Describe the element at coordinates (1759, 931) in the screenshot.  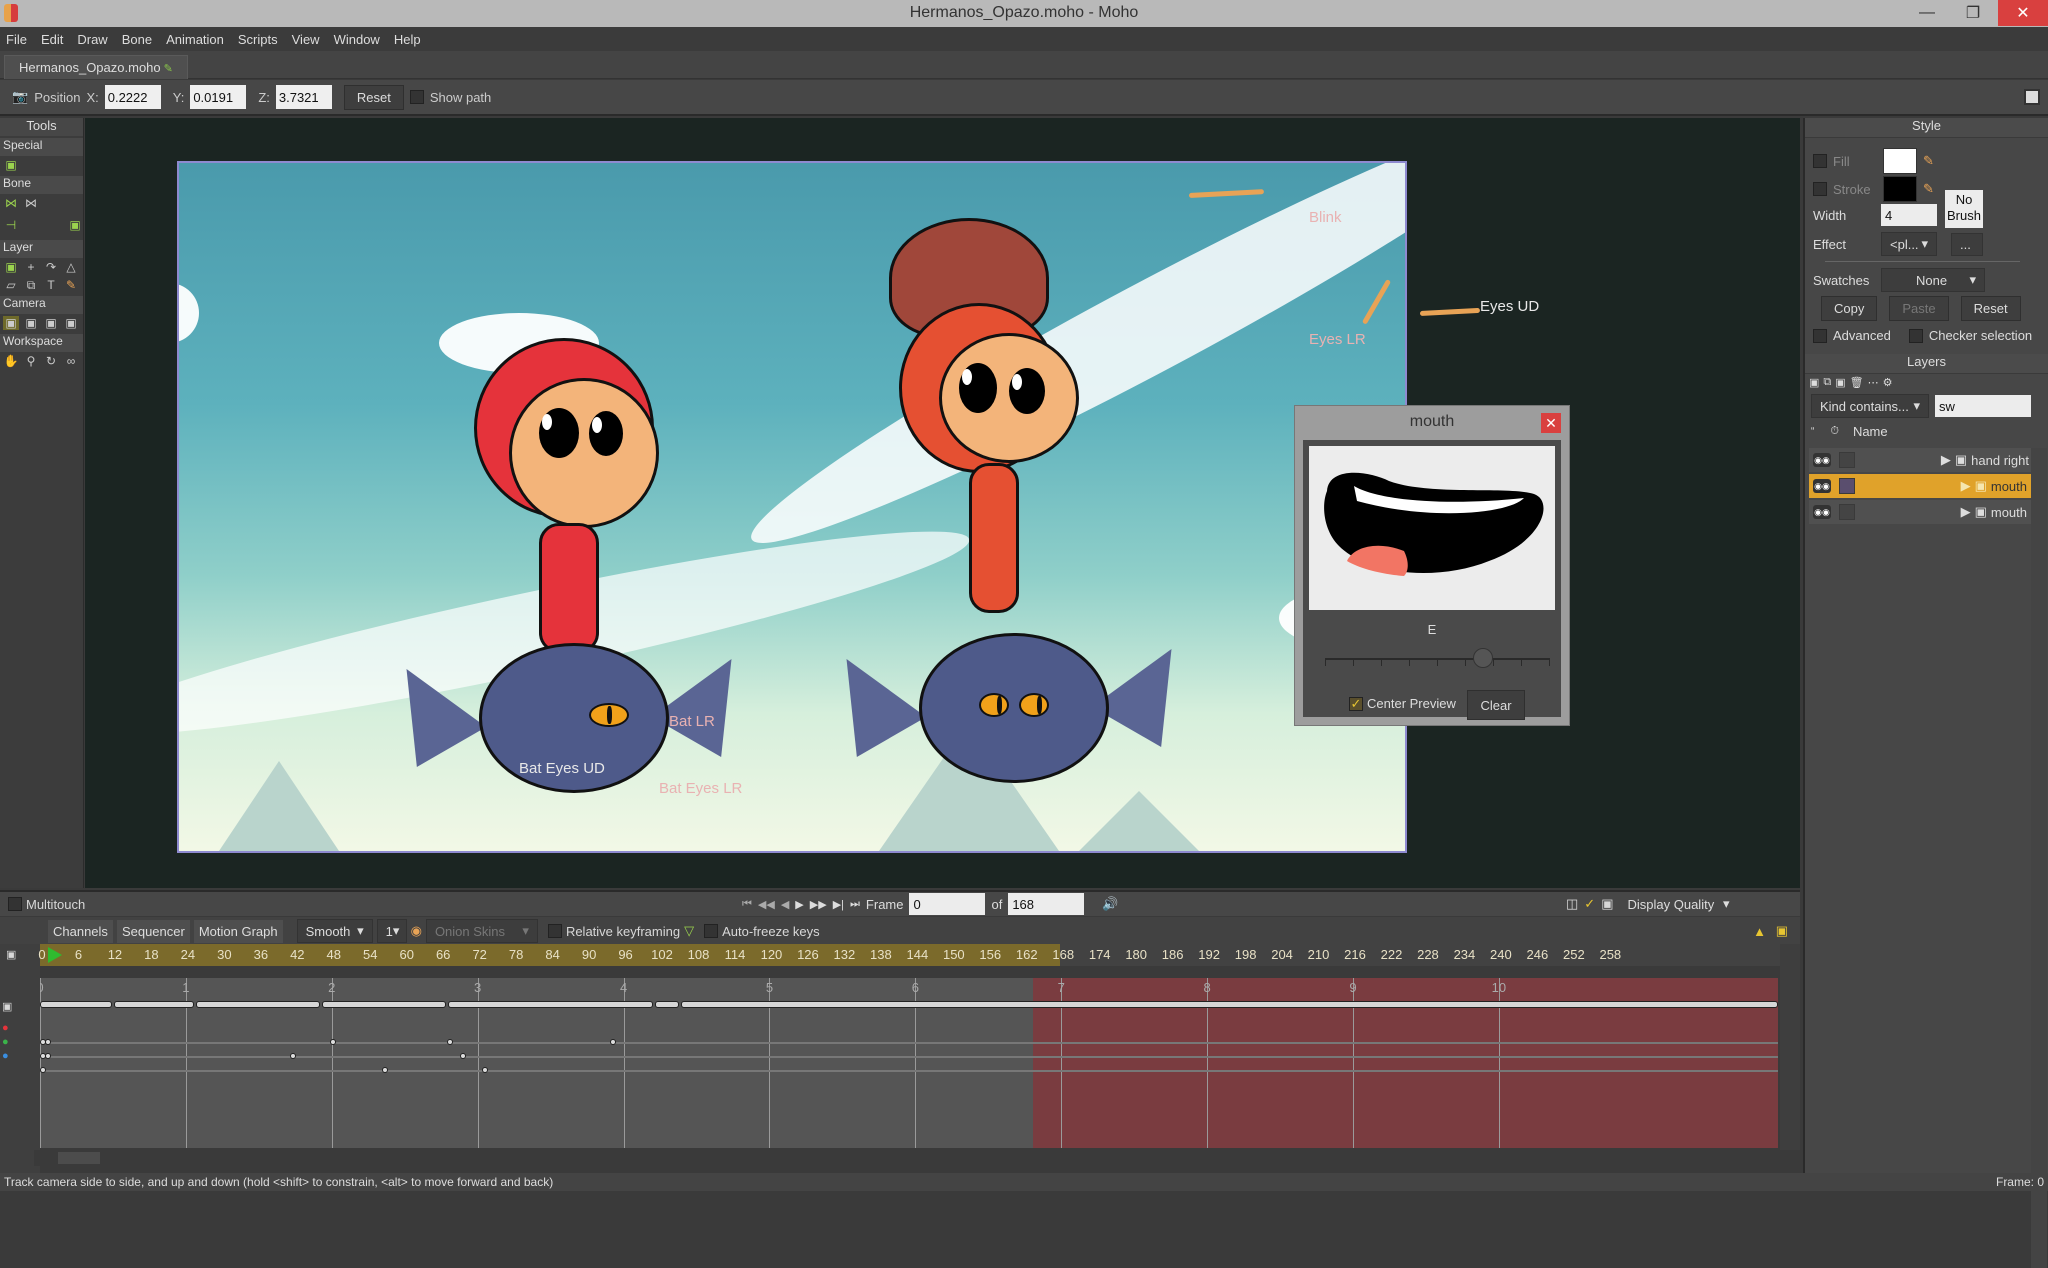
I see `keys-up-icon: ▲` at that location.